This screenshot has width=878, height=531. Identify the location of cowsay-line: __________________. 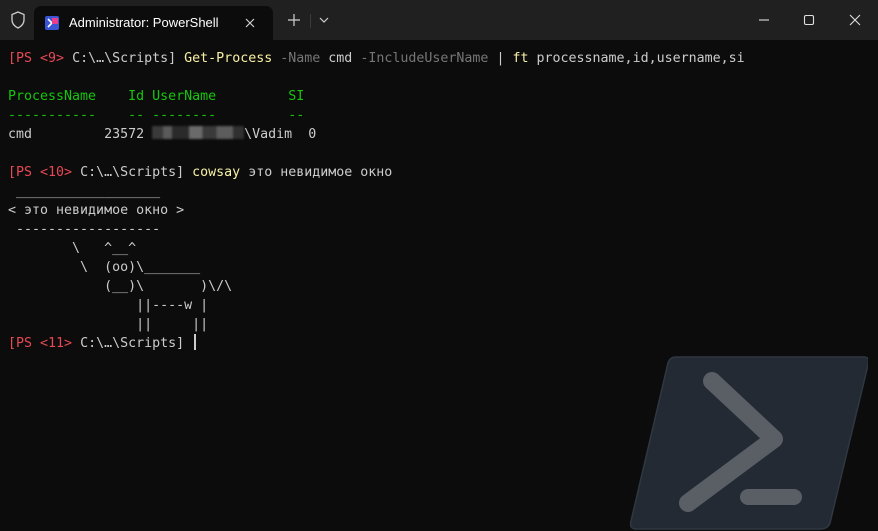
(84, 191).